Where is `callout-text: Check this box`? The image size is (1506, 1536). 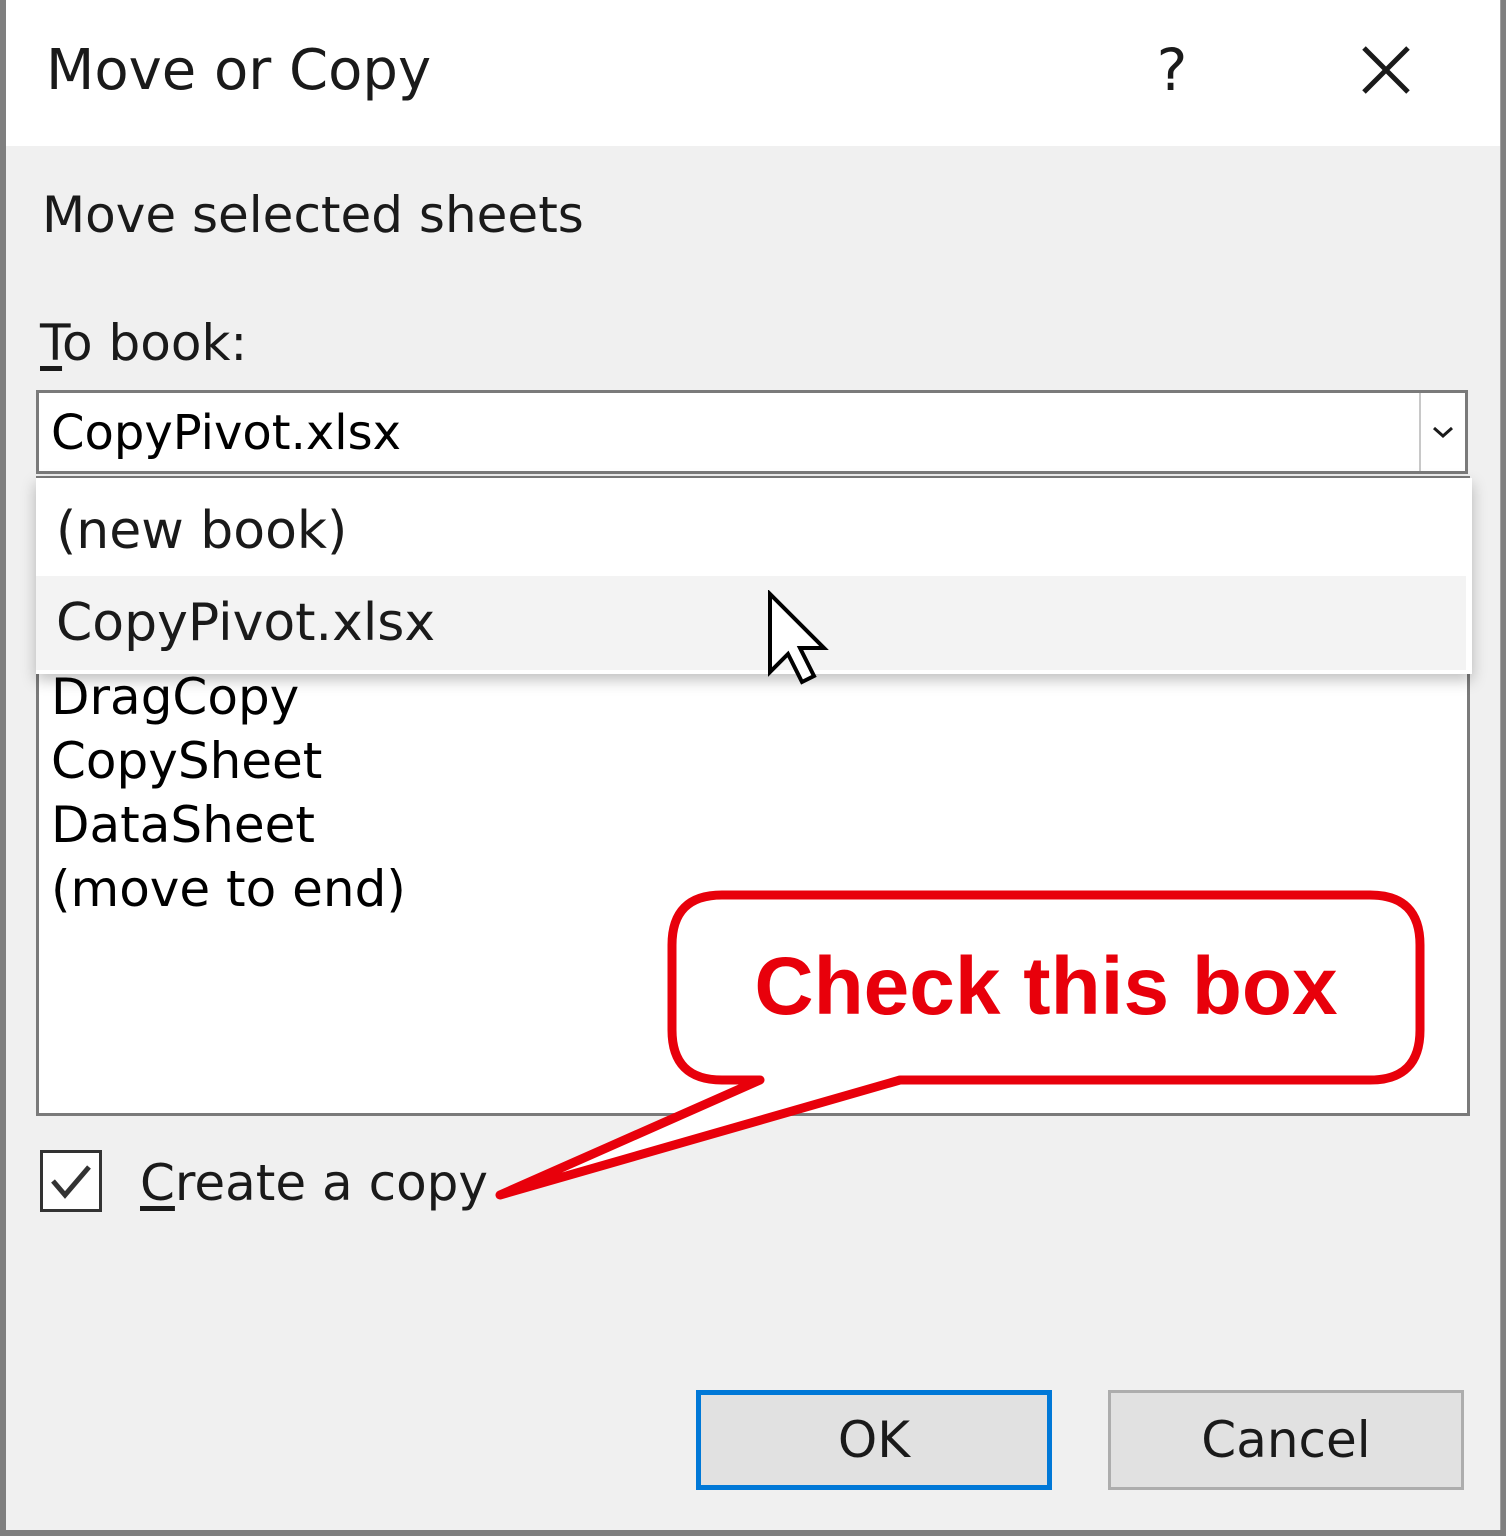 callout-text: Check this box is located at coordinates (1046, 986).